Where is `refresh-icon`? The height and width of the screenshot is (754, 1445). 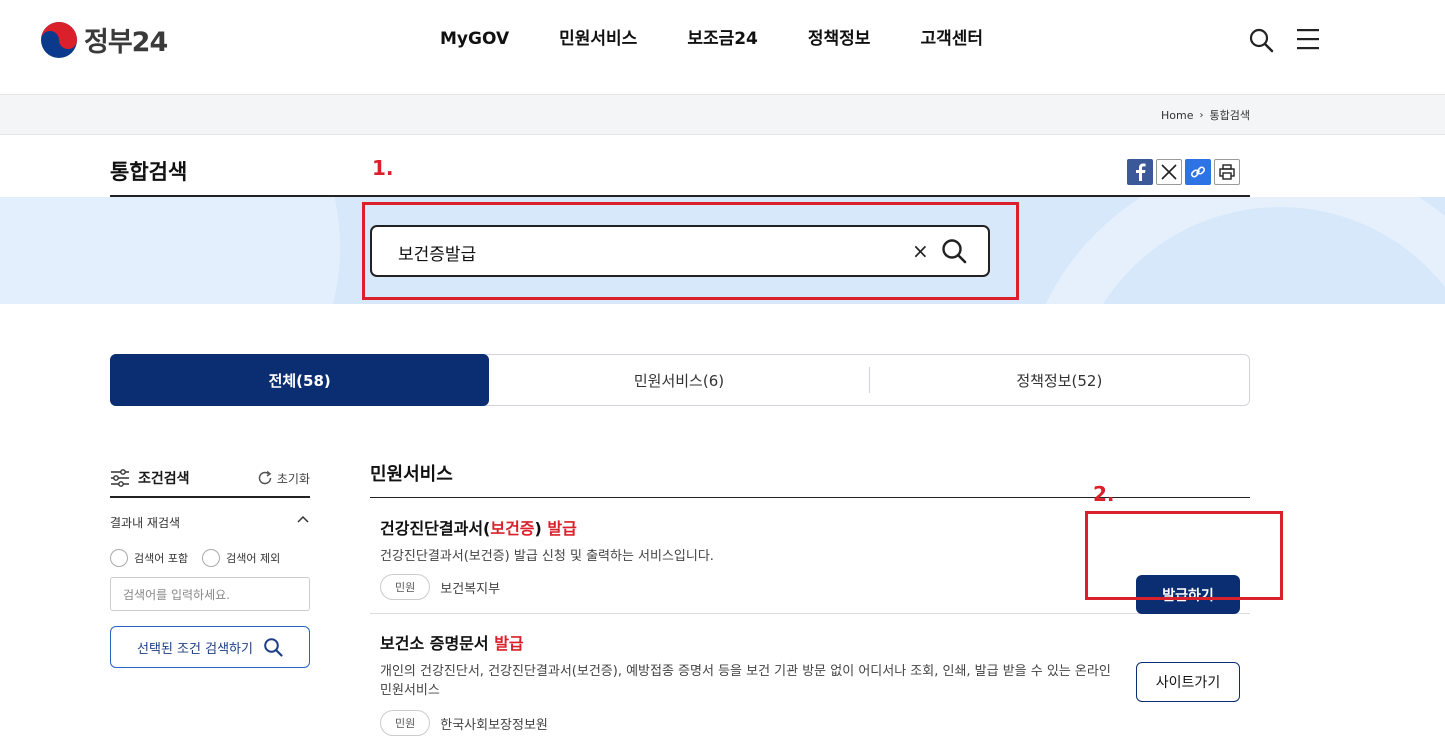 refresh-icon is located at coordinates (265, 477).